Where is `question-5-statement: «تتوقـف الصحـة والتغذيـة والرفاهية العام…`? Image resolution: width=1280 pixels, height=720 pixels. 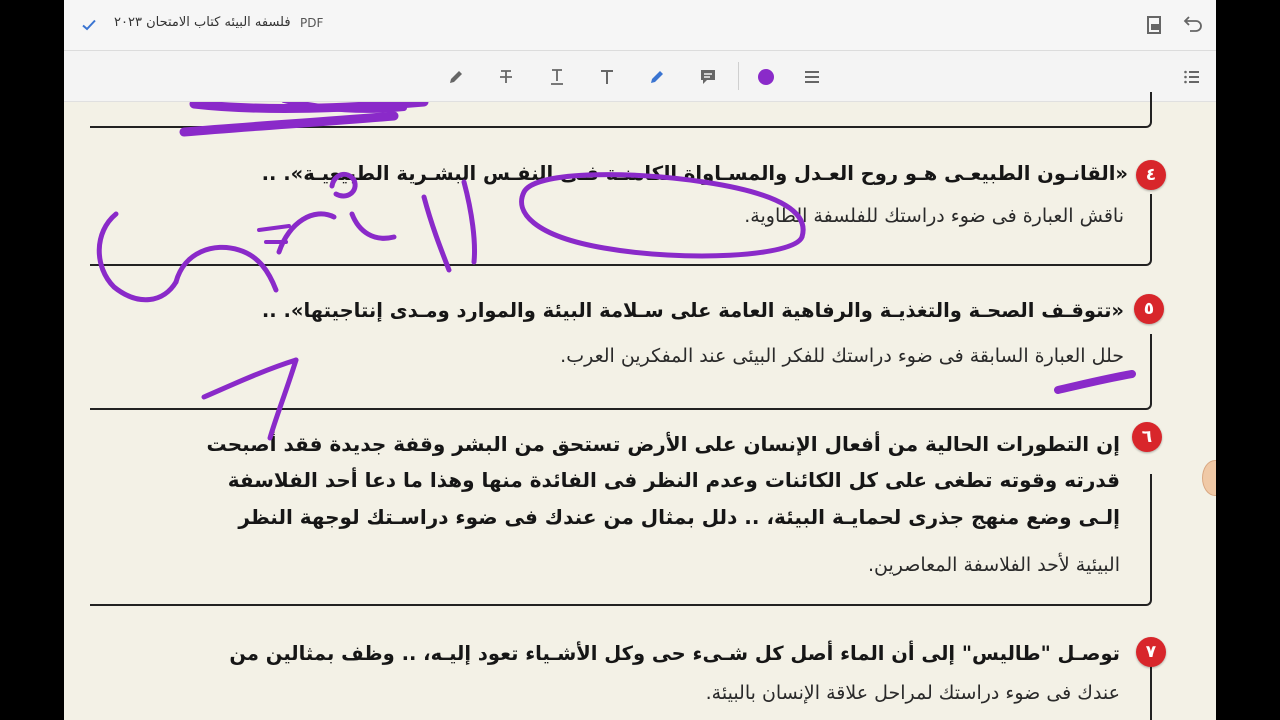 question-5-statement: «تتوقـف الصحـة والتغذيـة والرفاهية العام… is located at coordinates (692, 310).